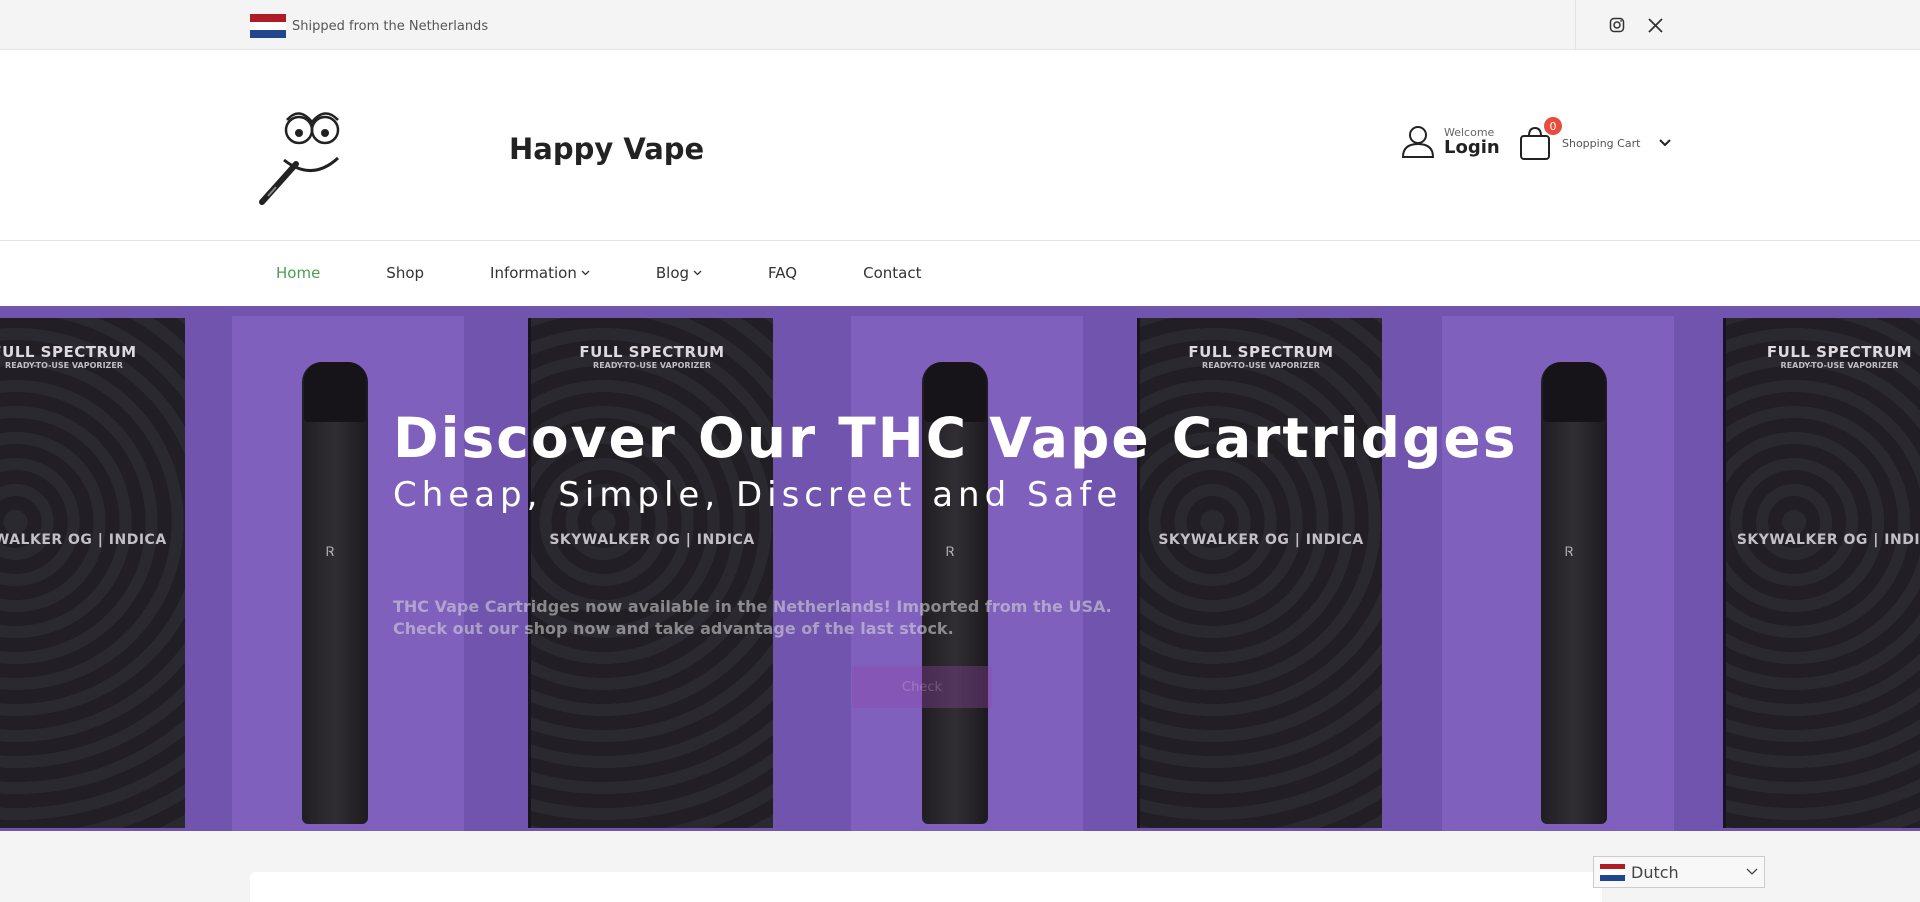 The image size is (1920, 902). I want to click on login-label: Login, so click(1472, 147).